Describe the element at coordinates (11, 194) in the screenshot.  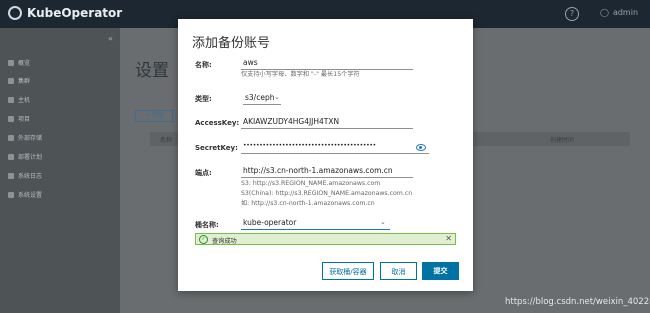
I see `settings-icon` at that location.